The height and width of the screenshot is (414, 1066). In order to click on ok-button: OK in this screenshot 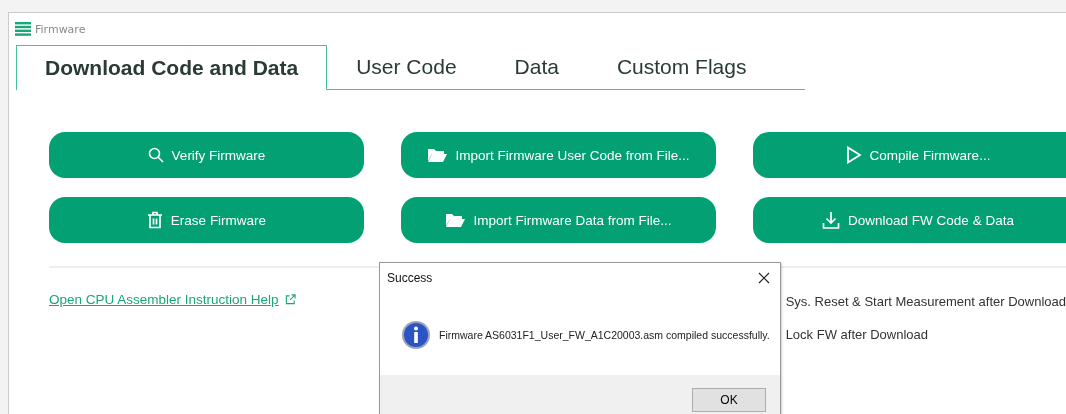, I will do `click(729, 400)`.